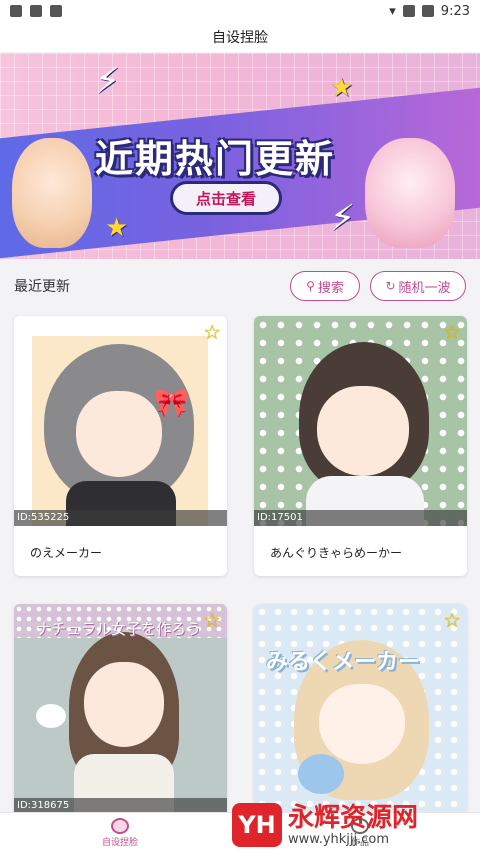  What do you see at coordinates (119, 842) in the screenshot?
I see `nav-tab-label: 自设捏脸` at bounding box center [119, 842].